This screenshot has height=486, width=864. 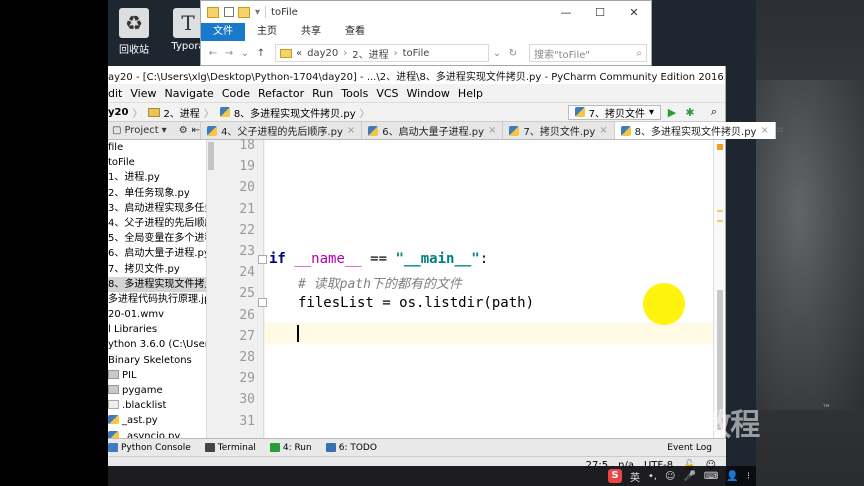 I want to click on chevron-down-icon: ▾, so click(x=164, y=130).